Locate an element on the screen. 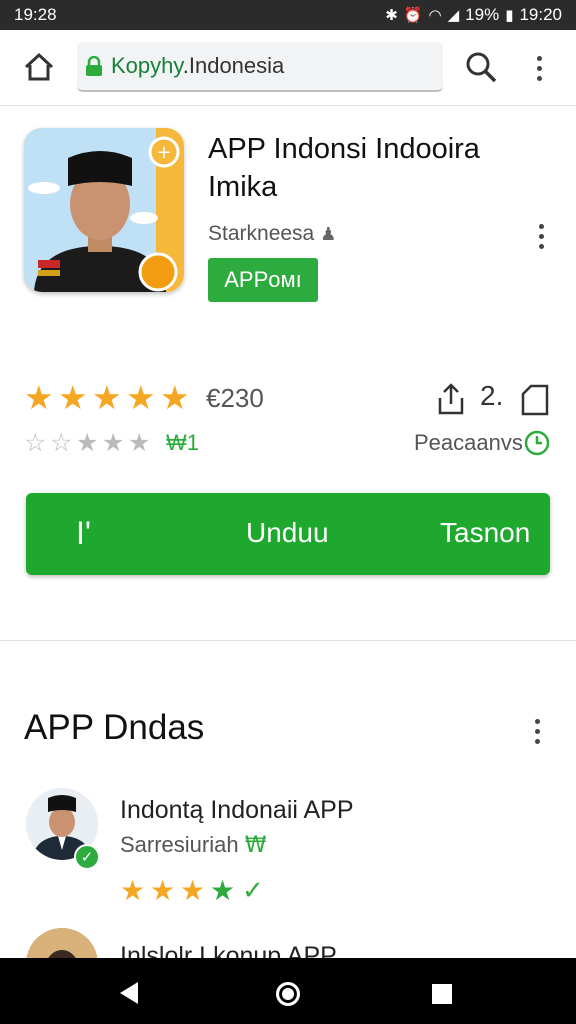 The height and width of the screenshot is (1024, 576). battery-percent: 19% is located at coordinates (482, 14).